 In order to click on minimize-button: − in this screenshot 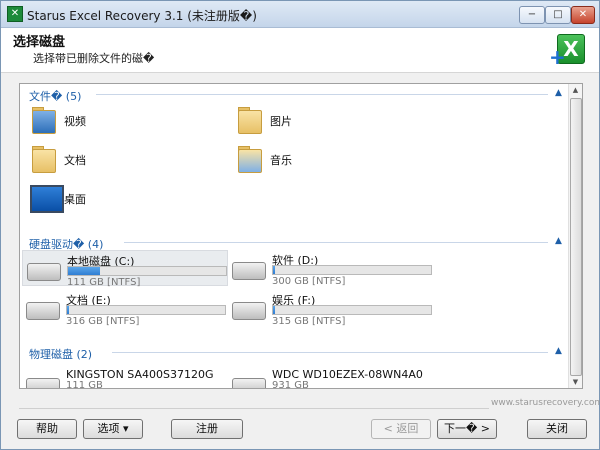, I will do `click(532, 15)`.